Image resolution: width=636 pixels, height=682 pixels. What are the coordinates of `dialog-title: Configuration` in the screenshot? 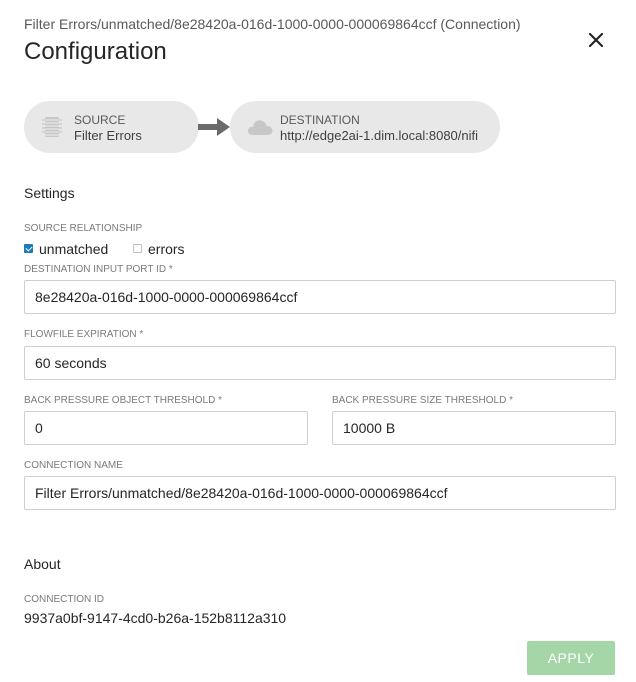 It's located at (95, 51).